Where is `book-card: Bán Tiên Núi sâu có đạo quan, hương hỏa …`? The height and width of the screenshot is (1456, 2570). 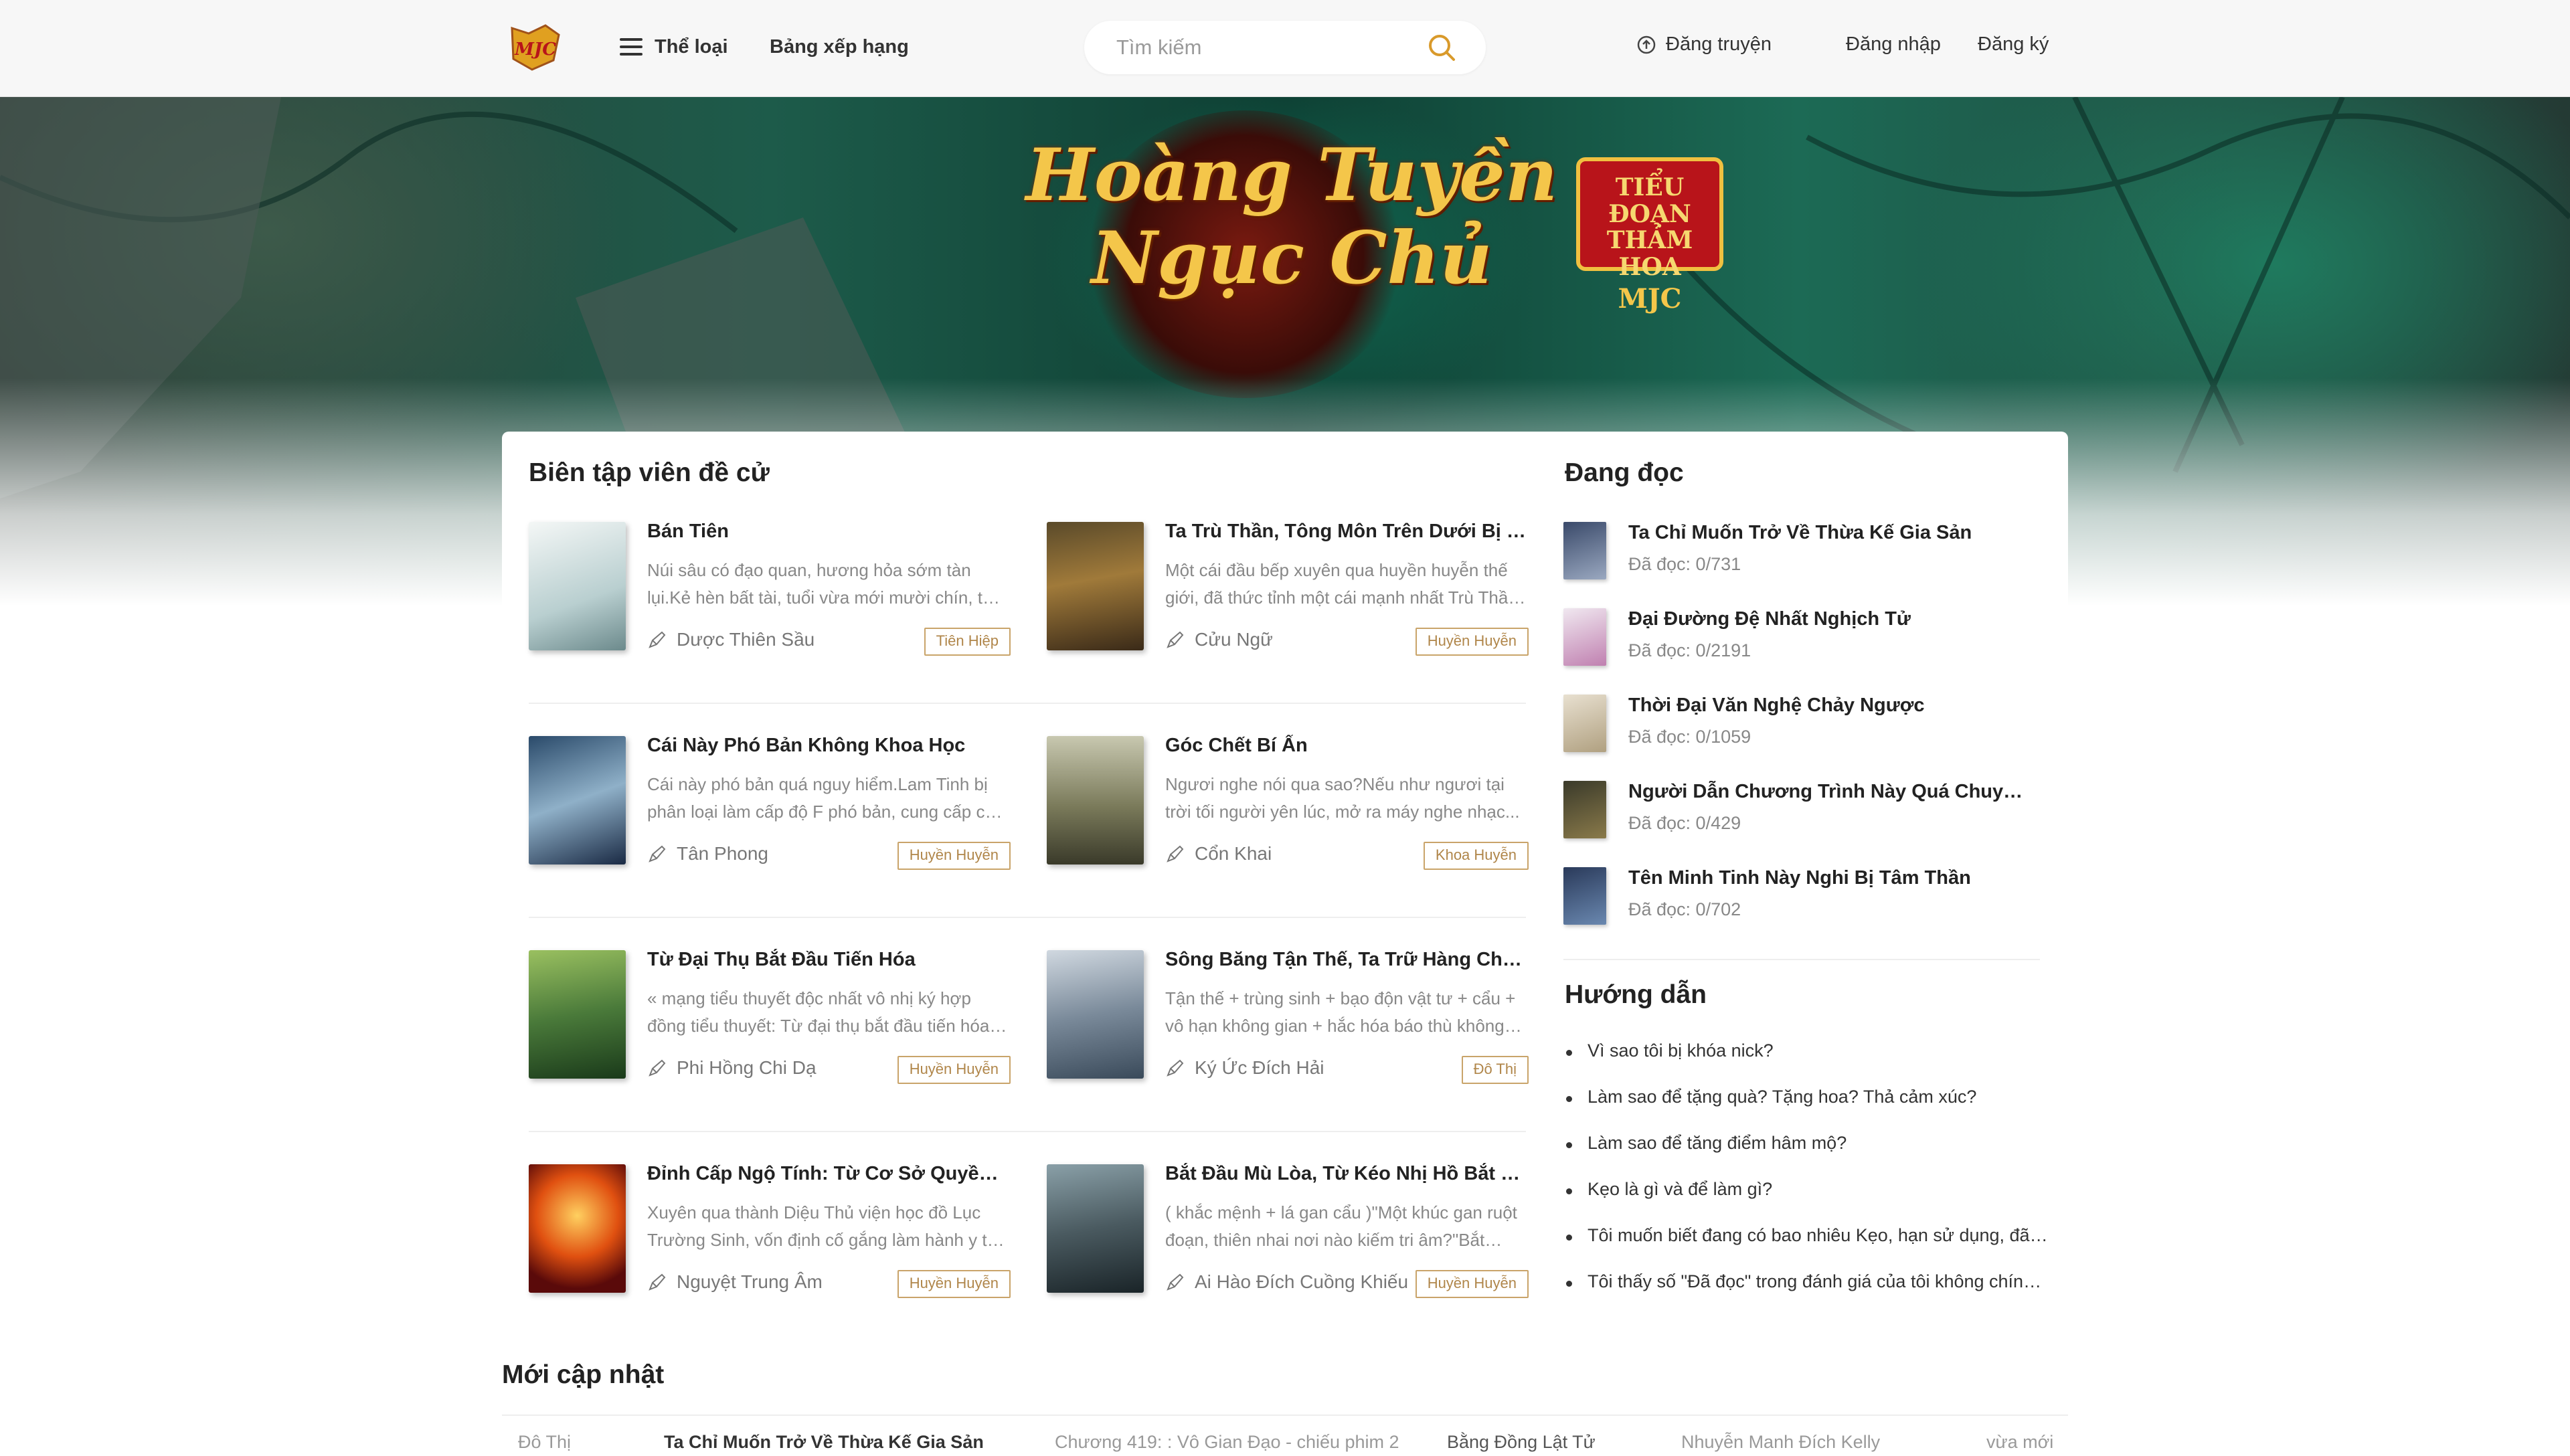
book-card: Bán Tiên Núi sâu có đạo quan, hương hỏa … is located at coordinates (770, 588).